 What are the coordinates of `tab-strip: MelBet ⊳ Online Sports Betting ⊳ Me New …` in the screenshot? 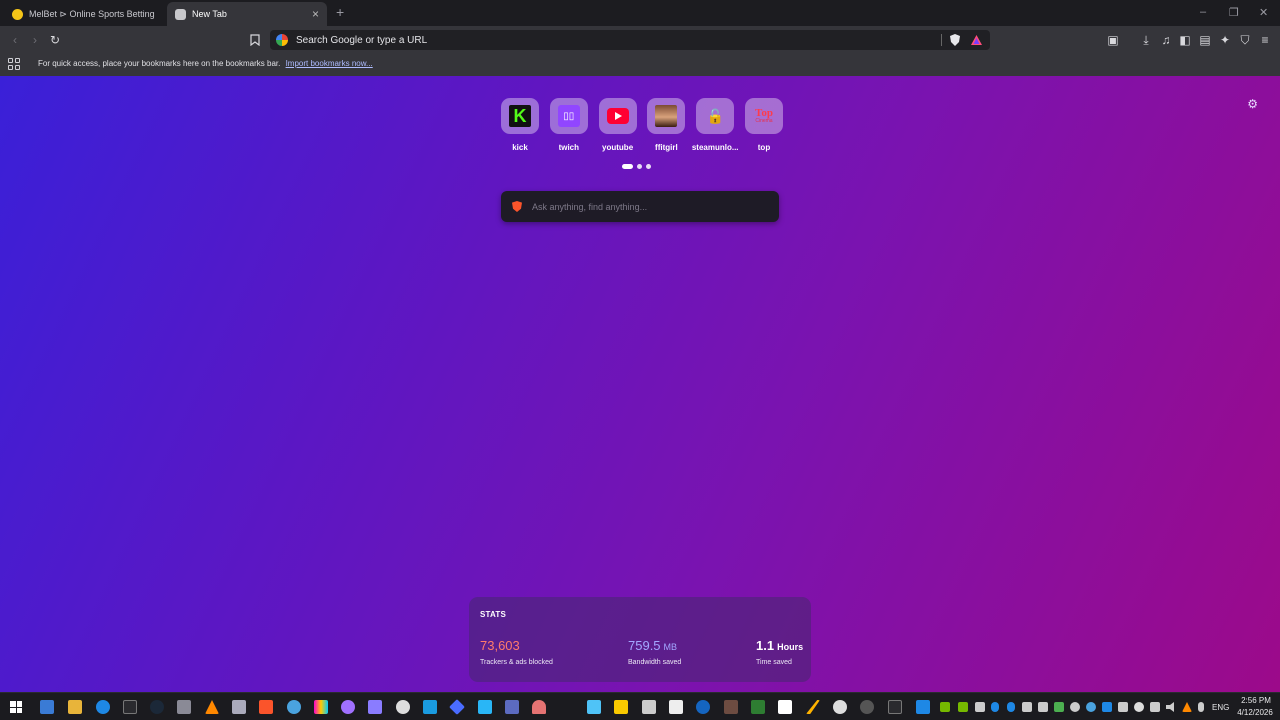 It's located at (640, 13).